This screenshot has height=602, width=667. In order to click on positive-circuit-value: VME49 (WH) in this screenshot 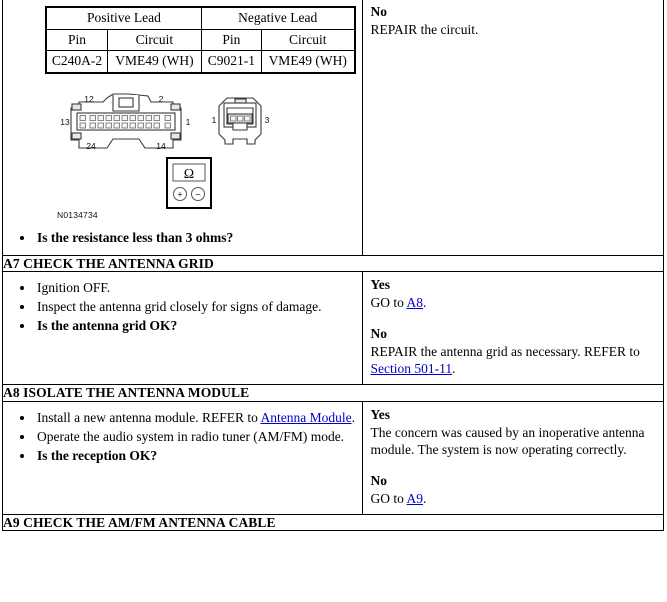, I will do `click(154, 62)`.